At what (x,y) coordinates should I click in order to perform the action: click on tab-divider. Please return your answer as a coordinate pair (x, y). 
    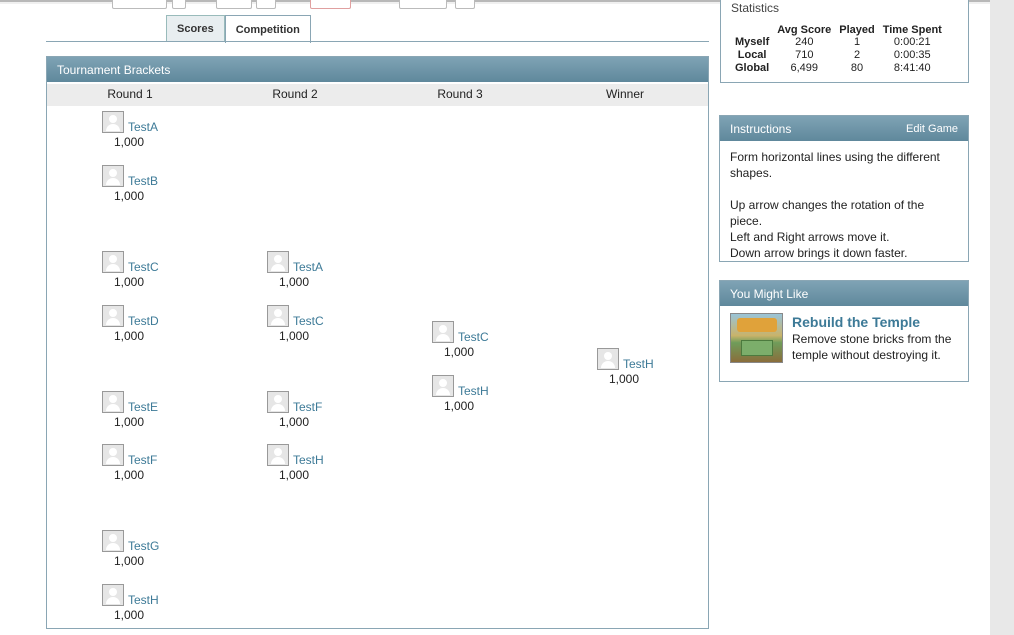
    Looking at the image, I should click on (377, 41).